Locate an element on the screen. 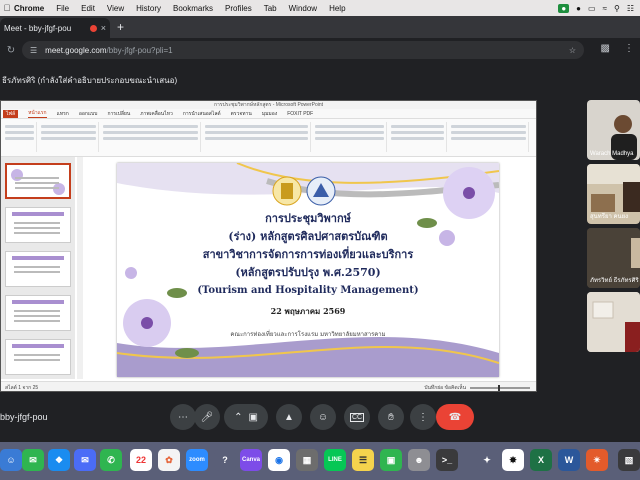 This screenshot has height=480, width=640. participant-video is located at coordinates (613, 322).